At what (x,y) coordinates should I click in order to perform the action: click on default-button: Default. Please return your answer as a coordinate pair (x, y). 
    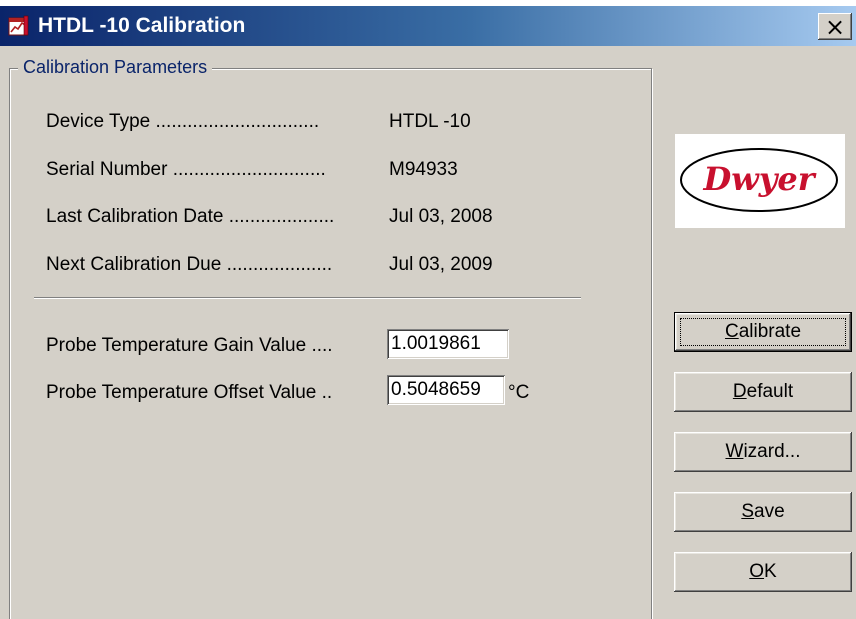
    Looking at the image, I should click on (763, 392).